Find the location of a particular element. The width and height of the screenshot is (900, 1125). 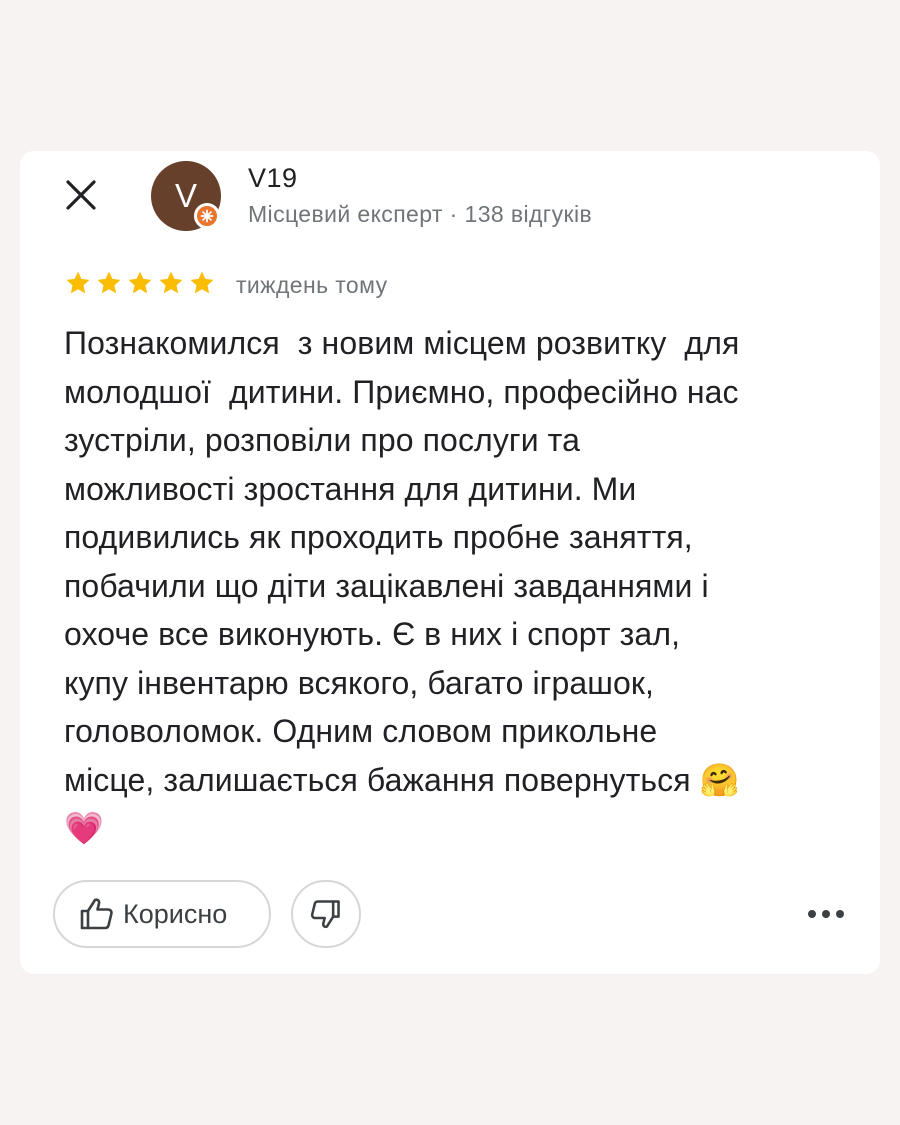

helpful-label: Корисно is located at coordinates (175, 913).